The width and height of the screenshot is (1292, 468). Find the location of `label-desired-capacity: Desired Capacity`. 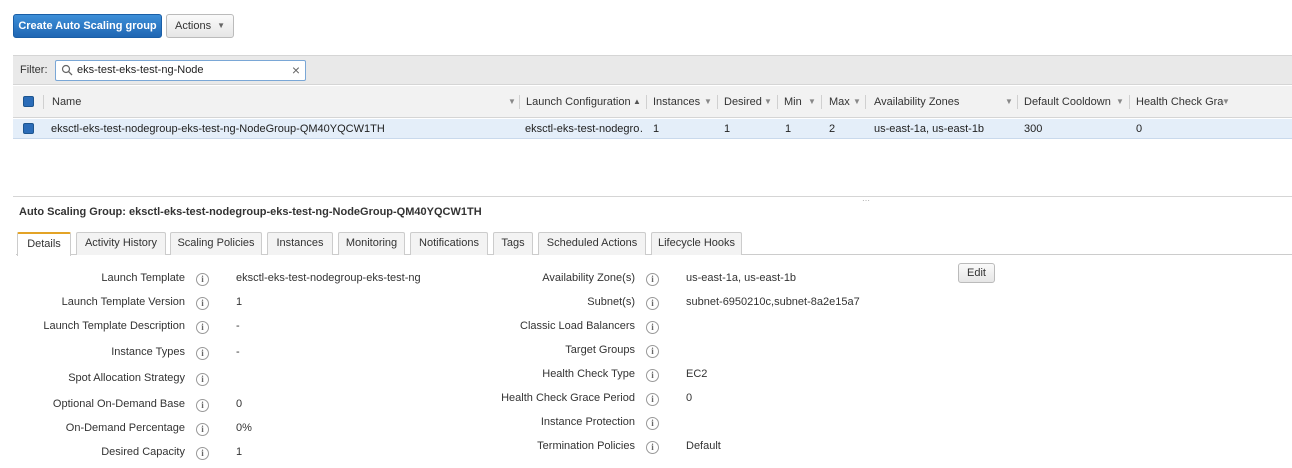

label-desired-capacity: Desired Capacity is located at coordinates (143, 452).